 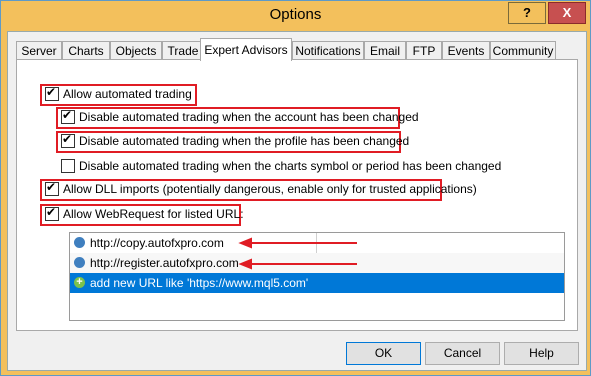 I want to click on tab-trade: Trade, so click(x=183, y=50).